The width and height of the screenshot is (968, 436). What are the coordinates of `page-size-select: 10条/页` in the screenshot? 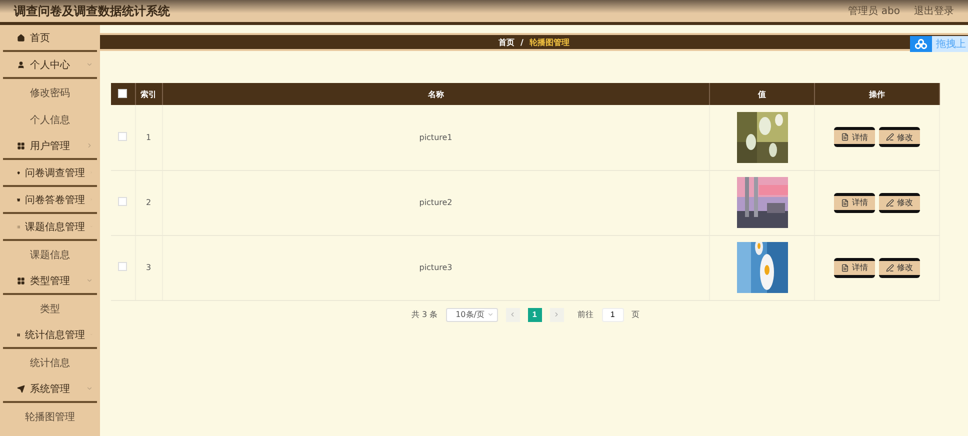 It's located at (472, 315).